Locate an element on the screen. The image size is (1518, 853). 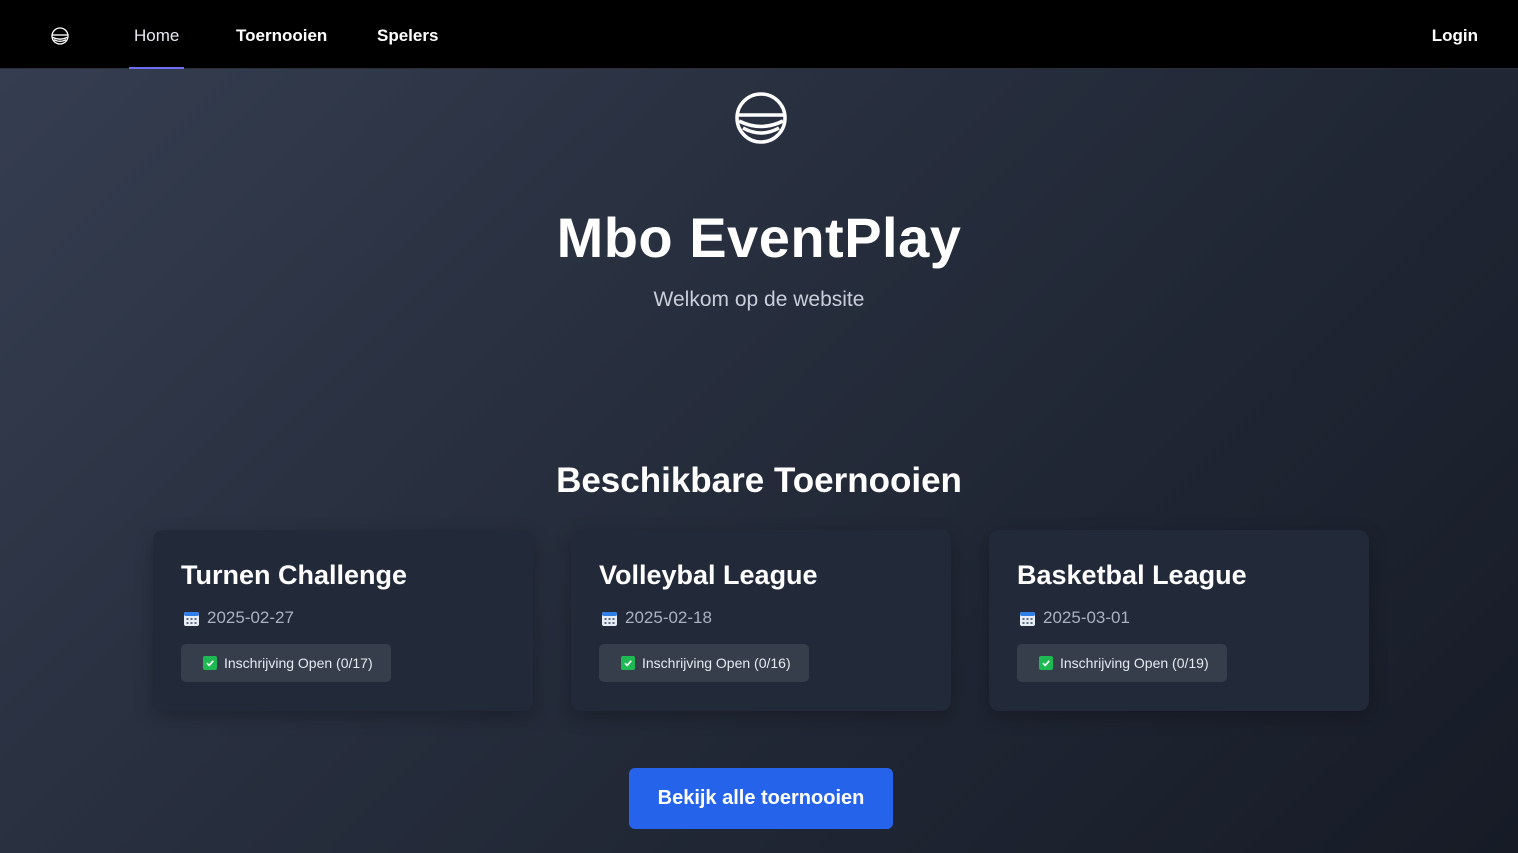
tournament-title: Volleybal League is located at coordinates (708, 575).